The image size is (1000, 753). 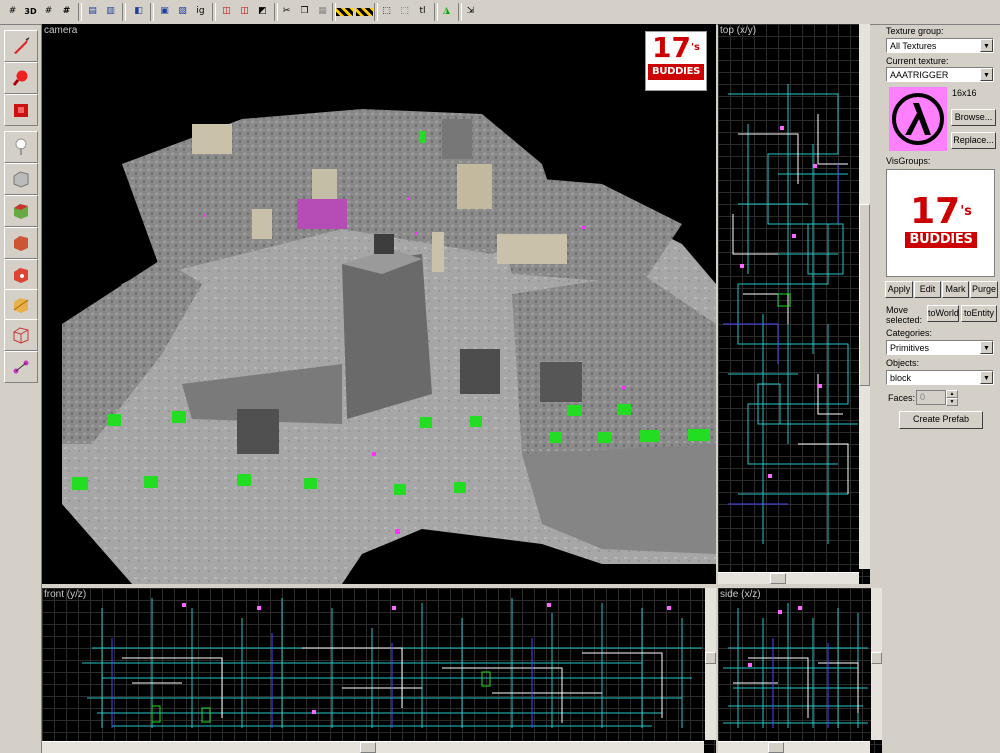 I want to click on mark-button: Mark, so click(x=955, y=289).